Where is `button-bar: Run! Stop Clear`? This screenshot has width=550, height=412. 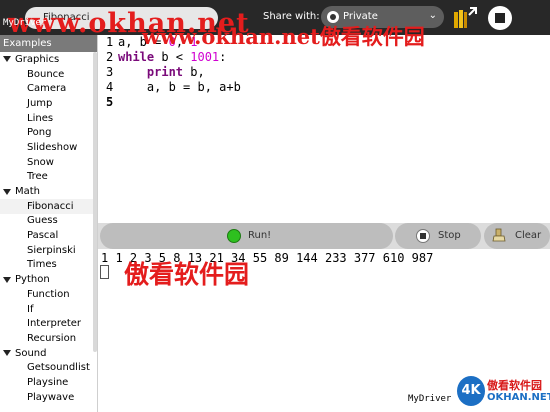
button-bar: Run! Stop Clear is located at coordinates (324, 236).